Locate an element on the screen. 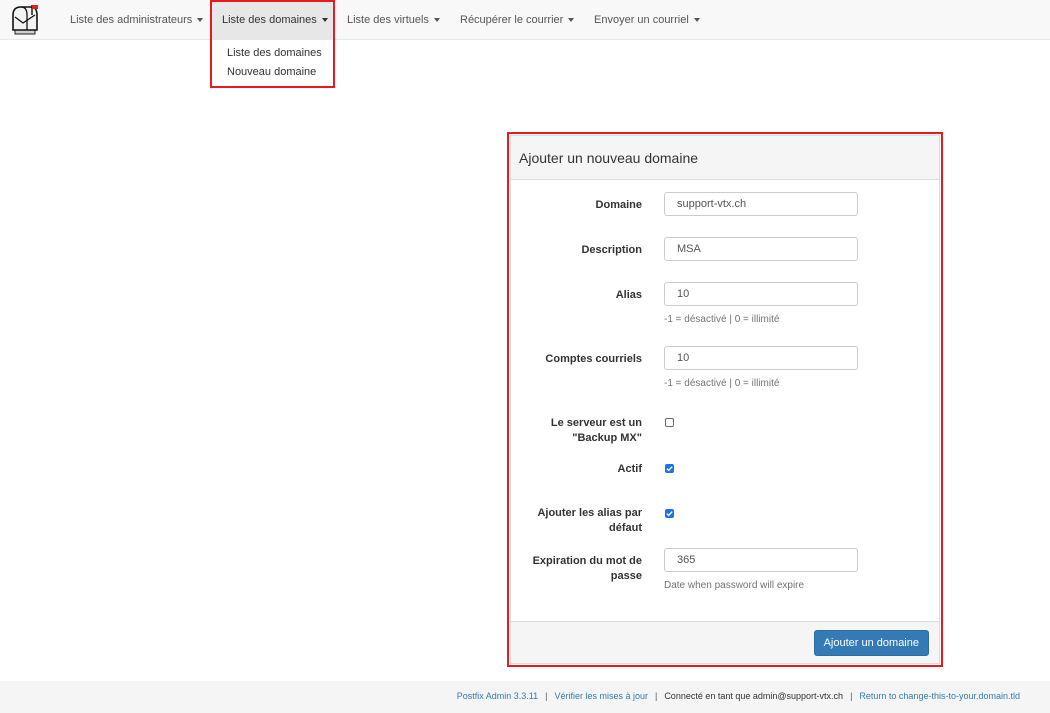 This screenshot has width=1050, height=713. postfix-admin-logo-icon is located at coordinates (25, 20).